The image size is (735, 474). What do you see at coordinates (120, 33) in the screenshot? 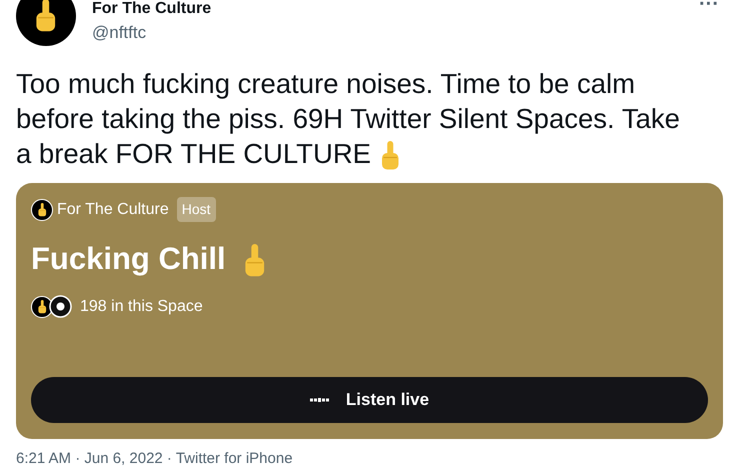
I see `author-handle: @nftftc` at bounding box center [120, 33].